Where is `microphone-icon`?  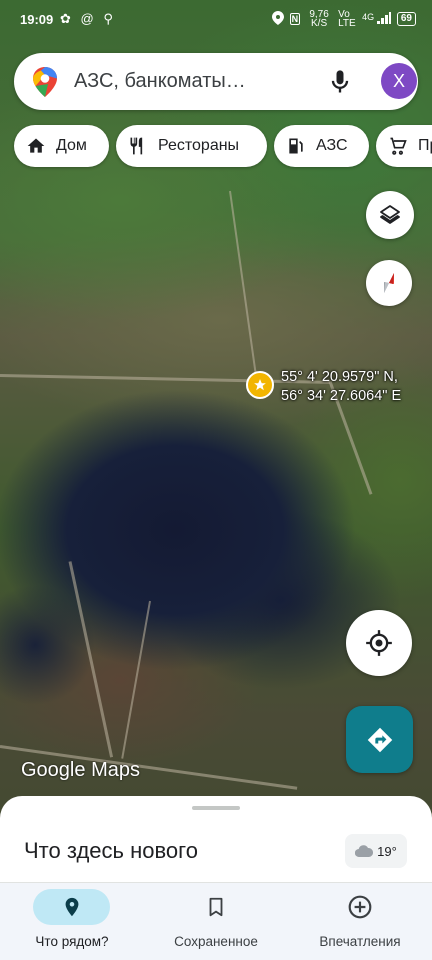 microphone-icon is located at coordinates (340, 82).